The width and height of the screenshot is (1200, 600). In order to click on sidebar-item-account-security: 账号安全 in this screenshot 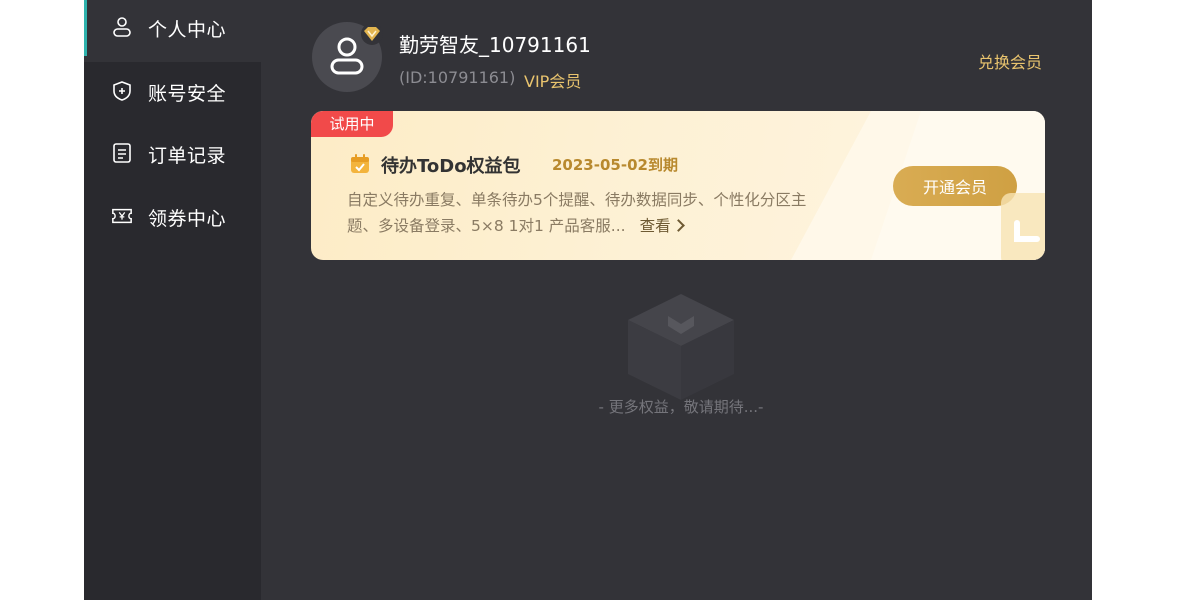, I will do `click(172, 91)`.